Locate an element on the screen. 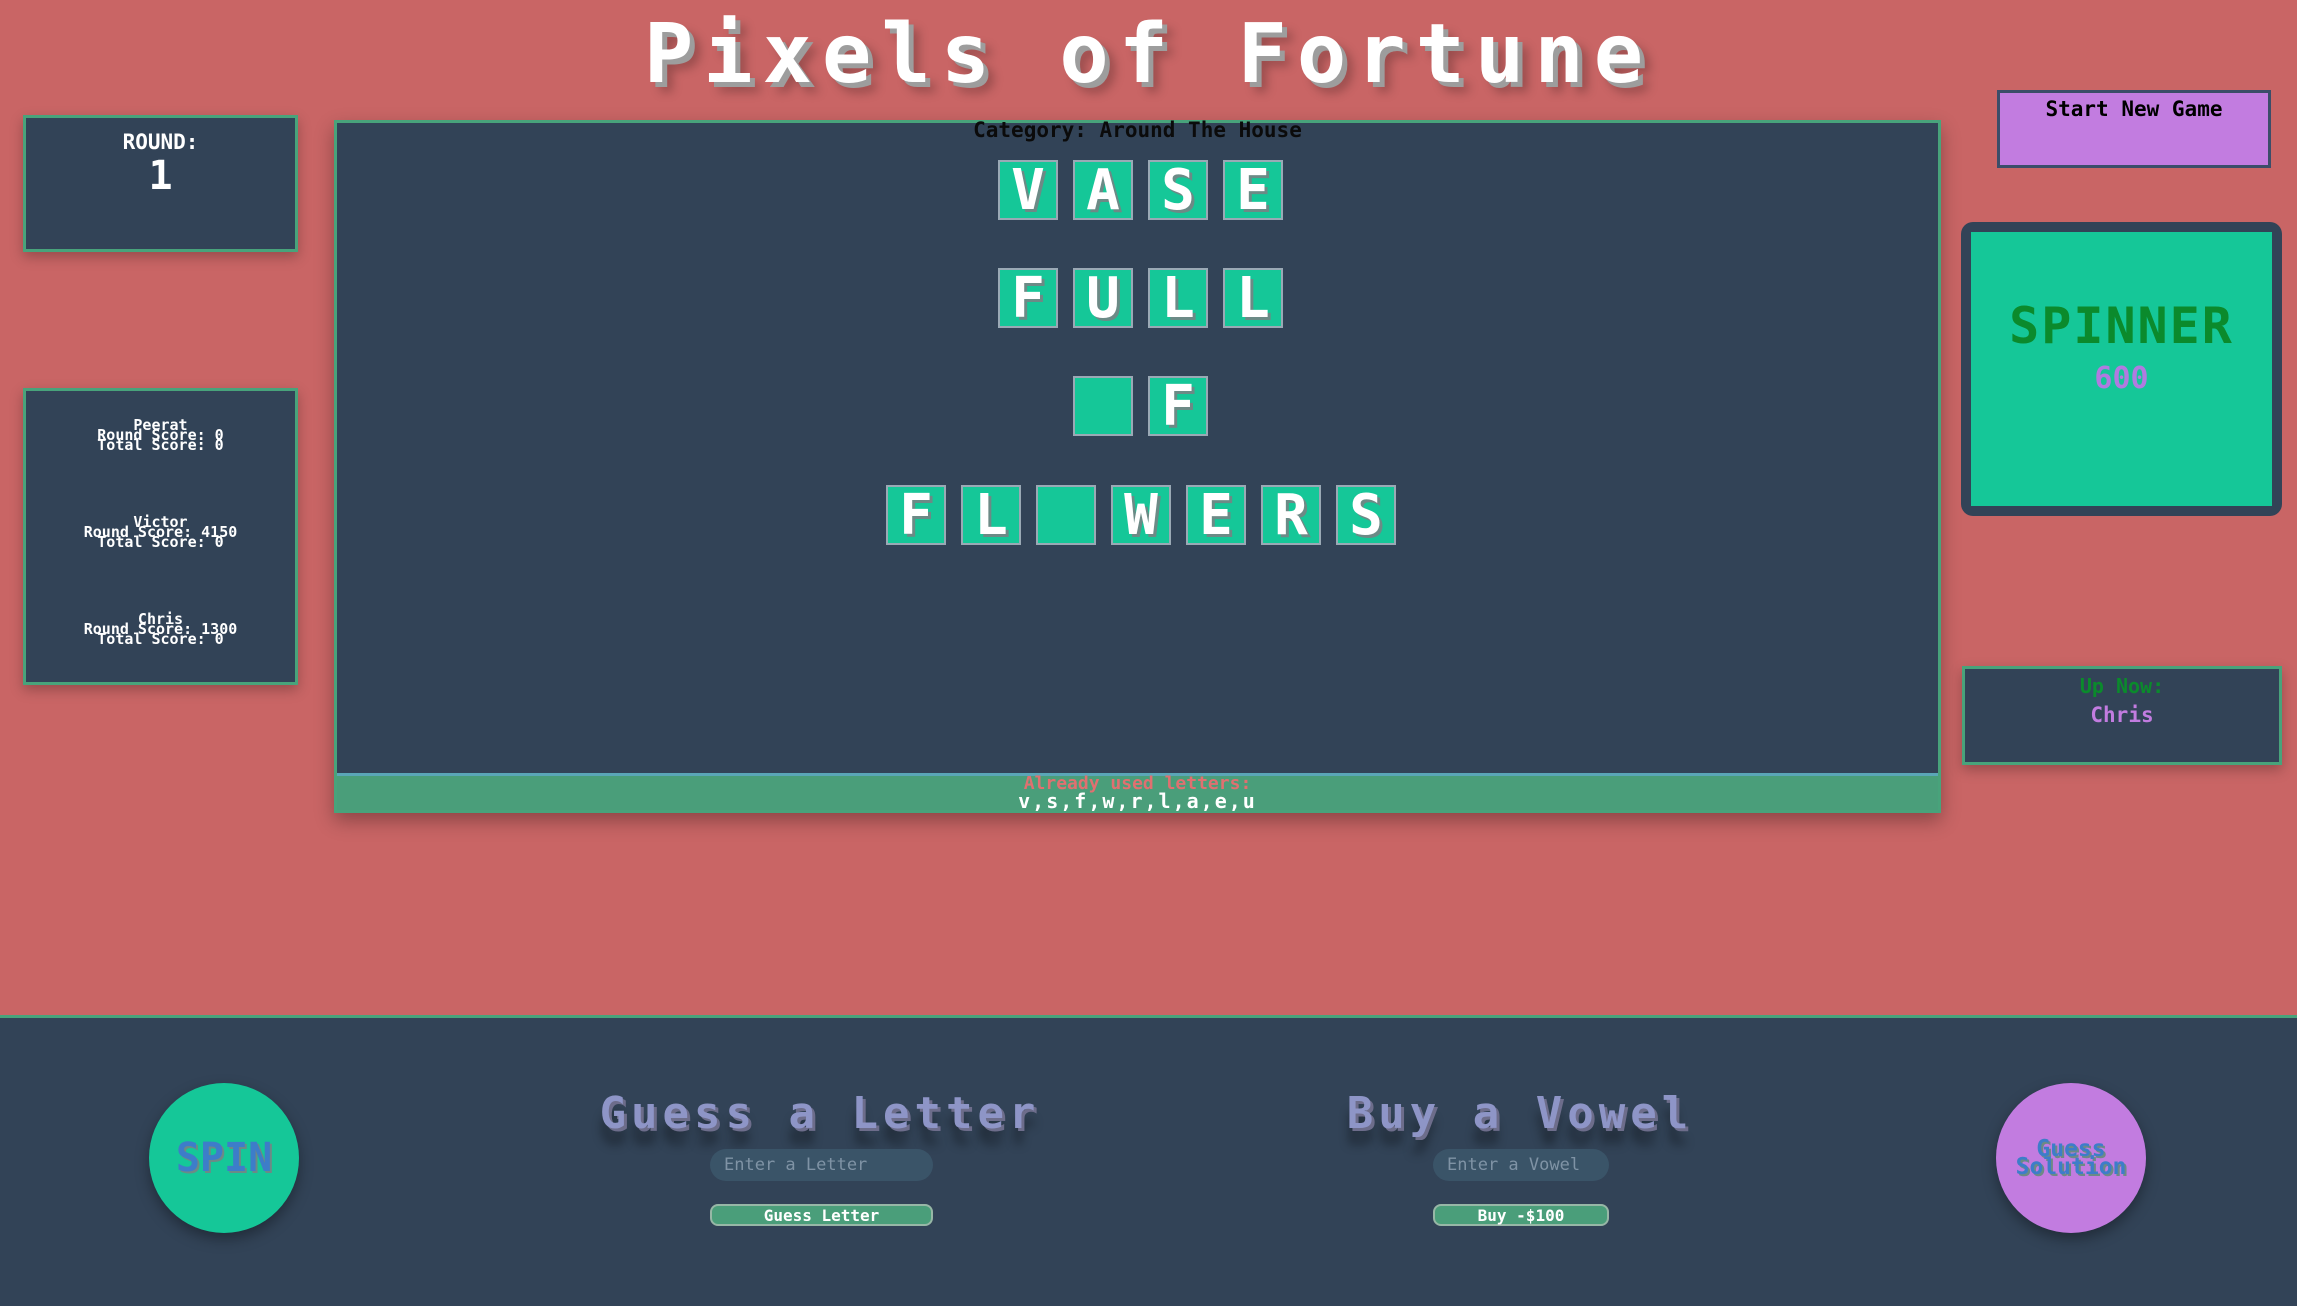 This screenshot has width=2297, height=1306. buy-vowel-input is located at coordinates (1521, 1165).